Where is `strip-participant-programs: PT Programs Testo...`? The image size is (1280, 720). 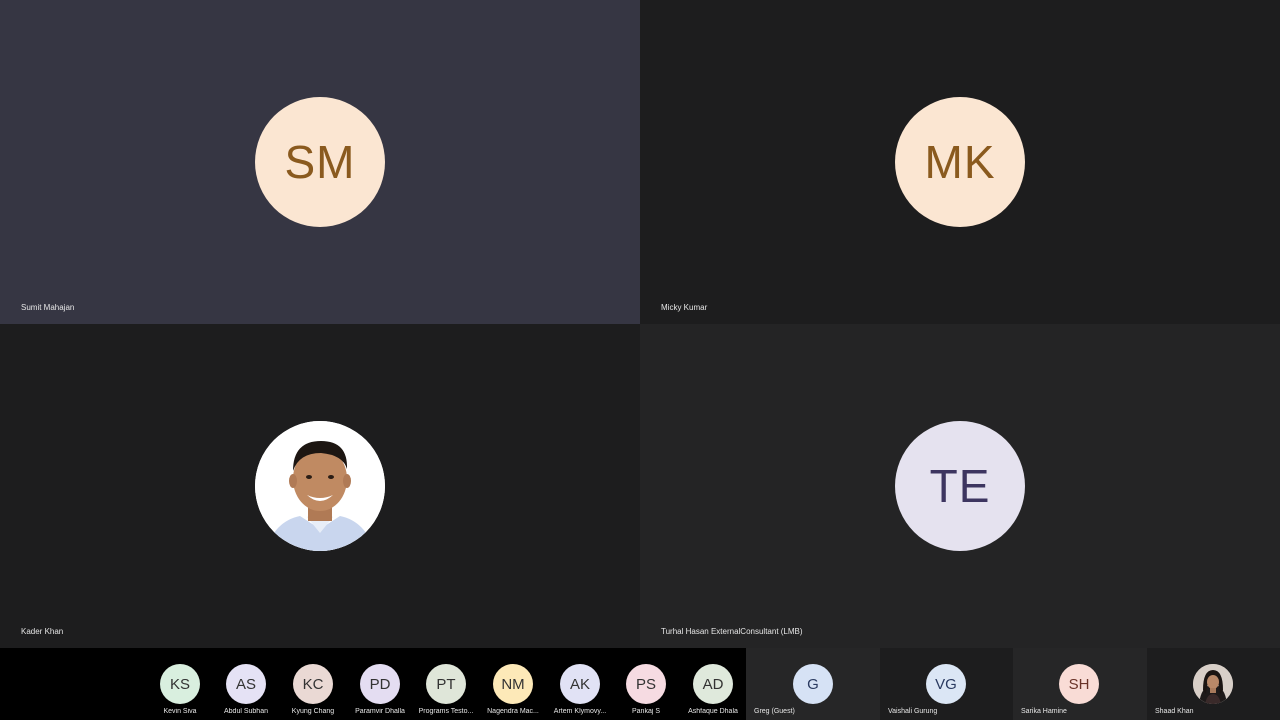 strip-participant-programs: PT Programs Testo... is located at coordinates (446, 684).